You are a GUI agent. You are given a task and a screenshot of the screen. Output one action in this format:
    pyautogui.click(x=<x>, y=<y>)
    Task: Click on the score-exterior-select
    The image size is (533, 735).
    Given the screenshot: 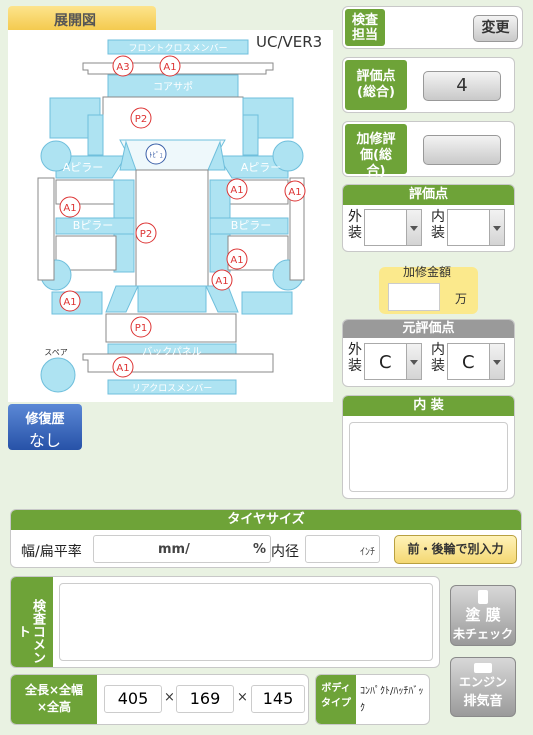 What is the action you would take?
    pyautogui.click(x=393, y=227)
    